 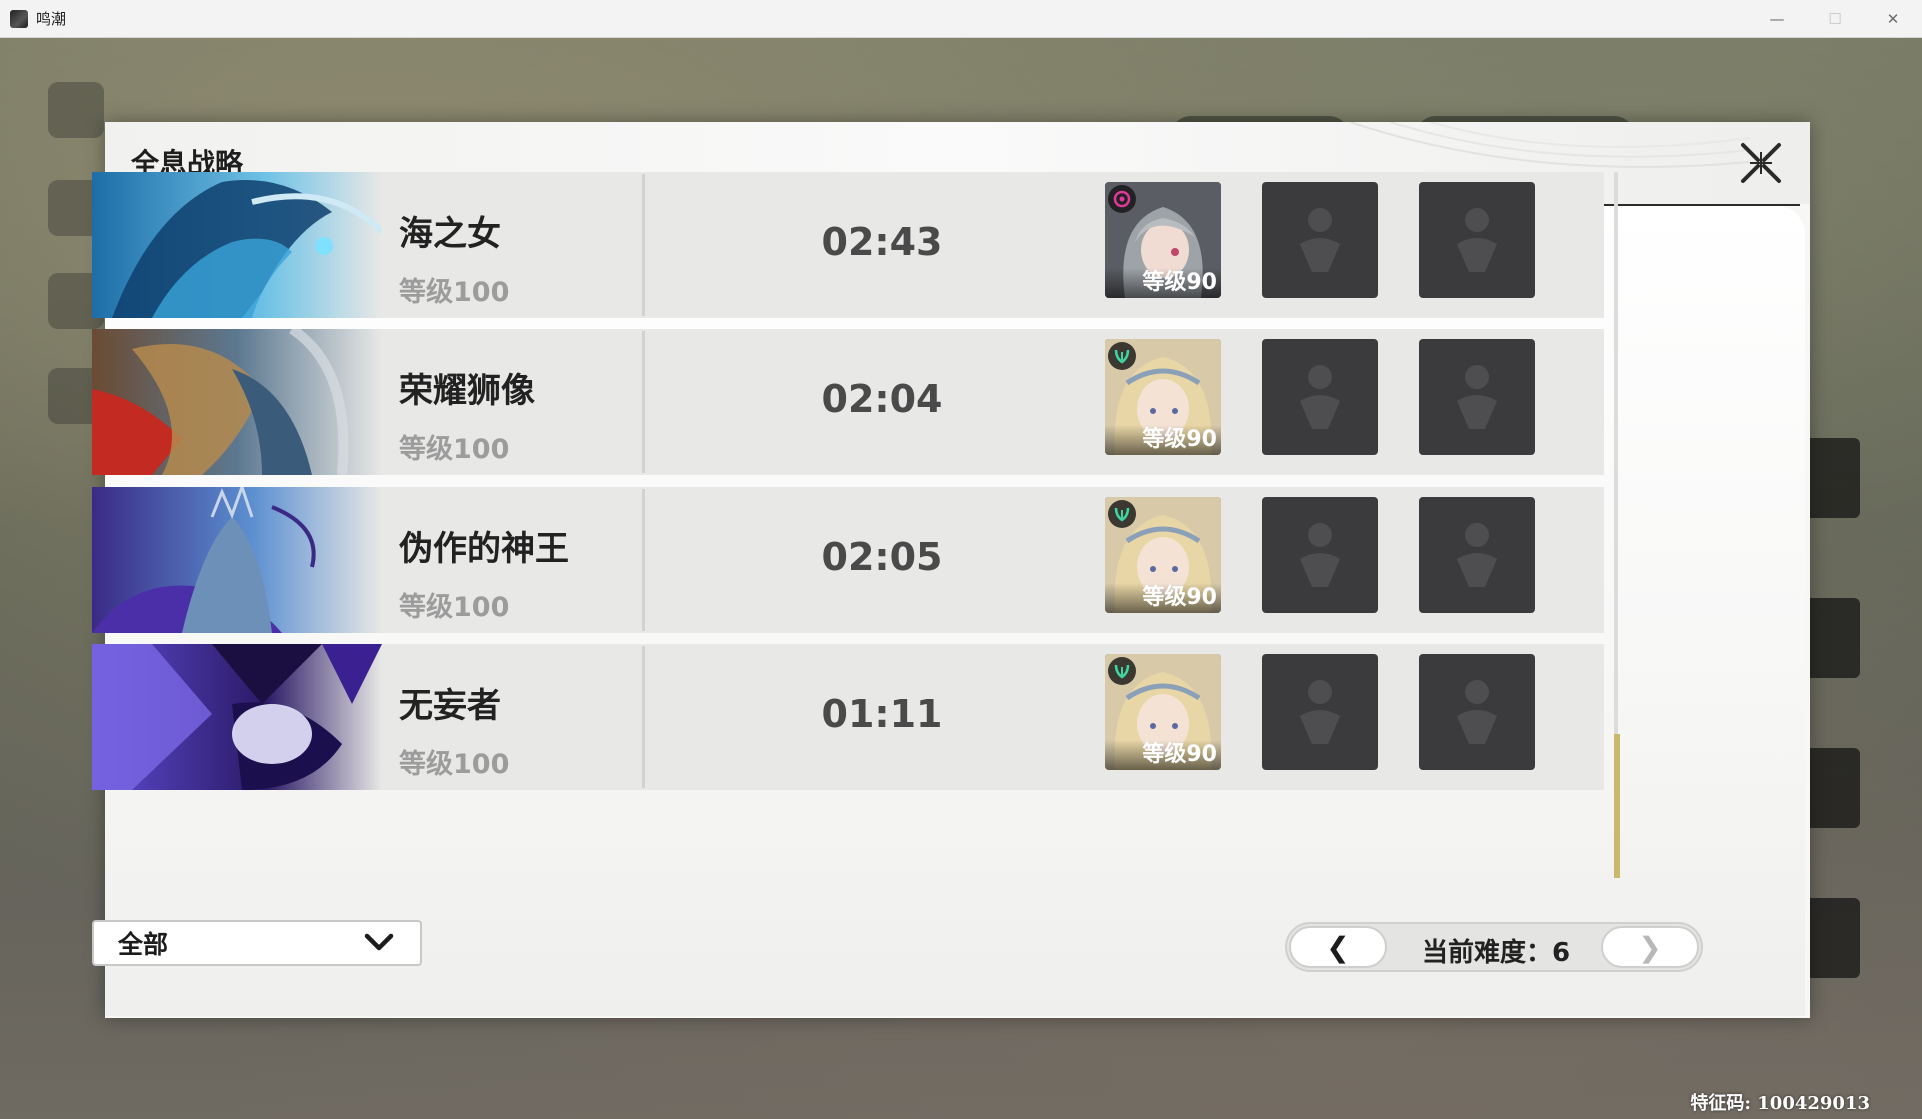 What do you see at coordinates (450, 706) in the screenshot?
I see `boss-name: 无妄者` at bounding box center [450, 706].